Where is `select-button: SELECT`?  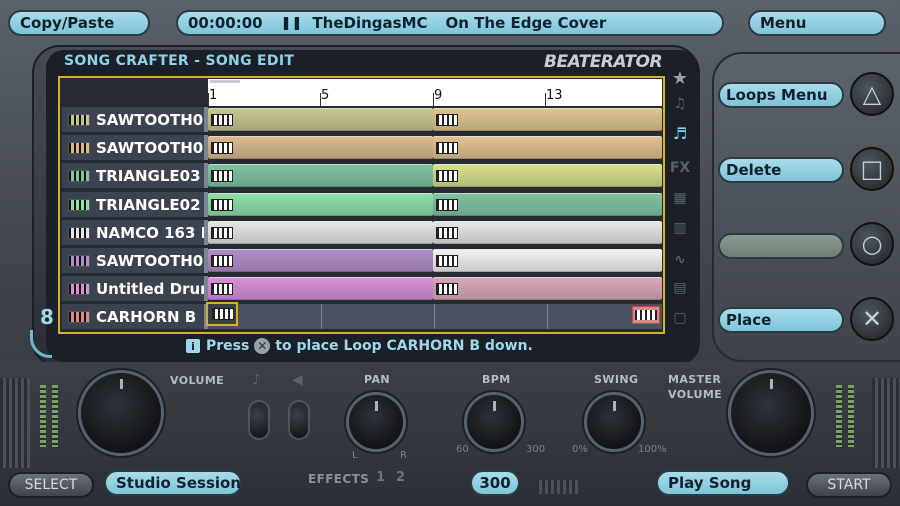
select-button: SELECT is located at coordinates (51, 485).